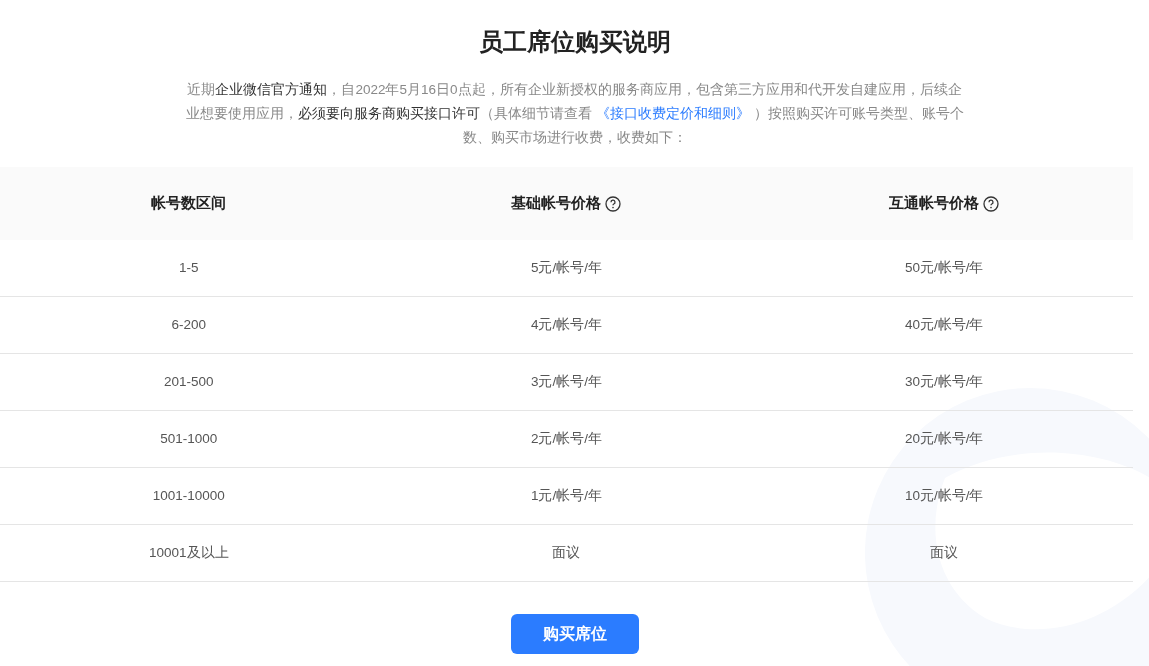  Describe the element at coordinates (189, 203) in the screenshot. I see `column-header: 帐号数区间` at that location.